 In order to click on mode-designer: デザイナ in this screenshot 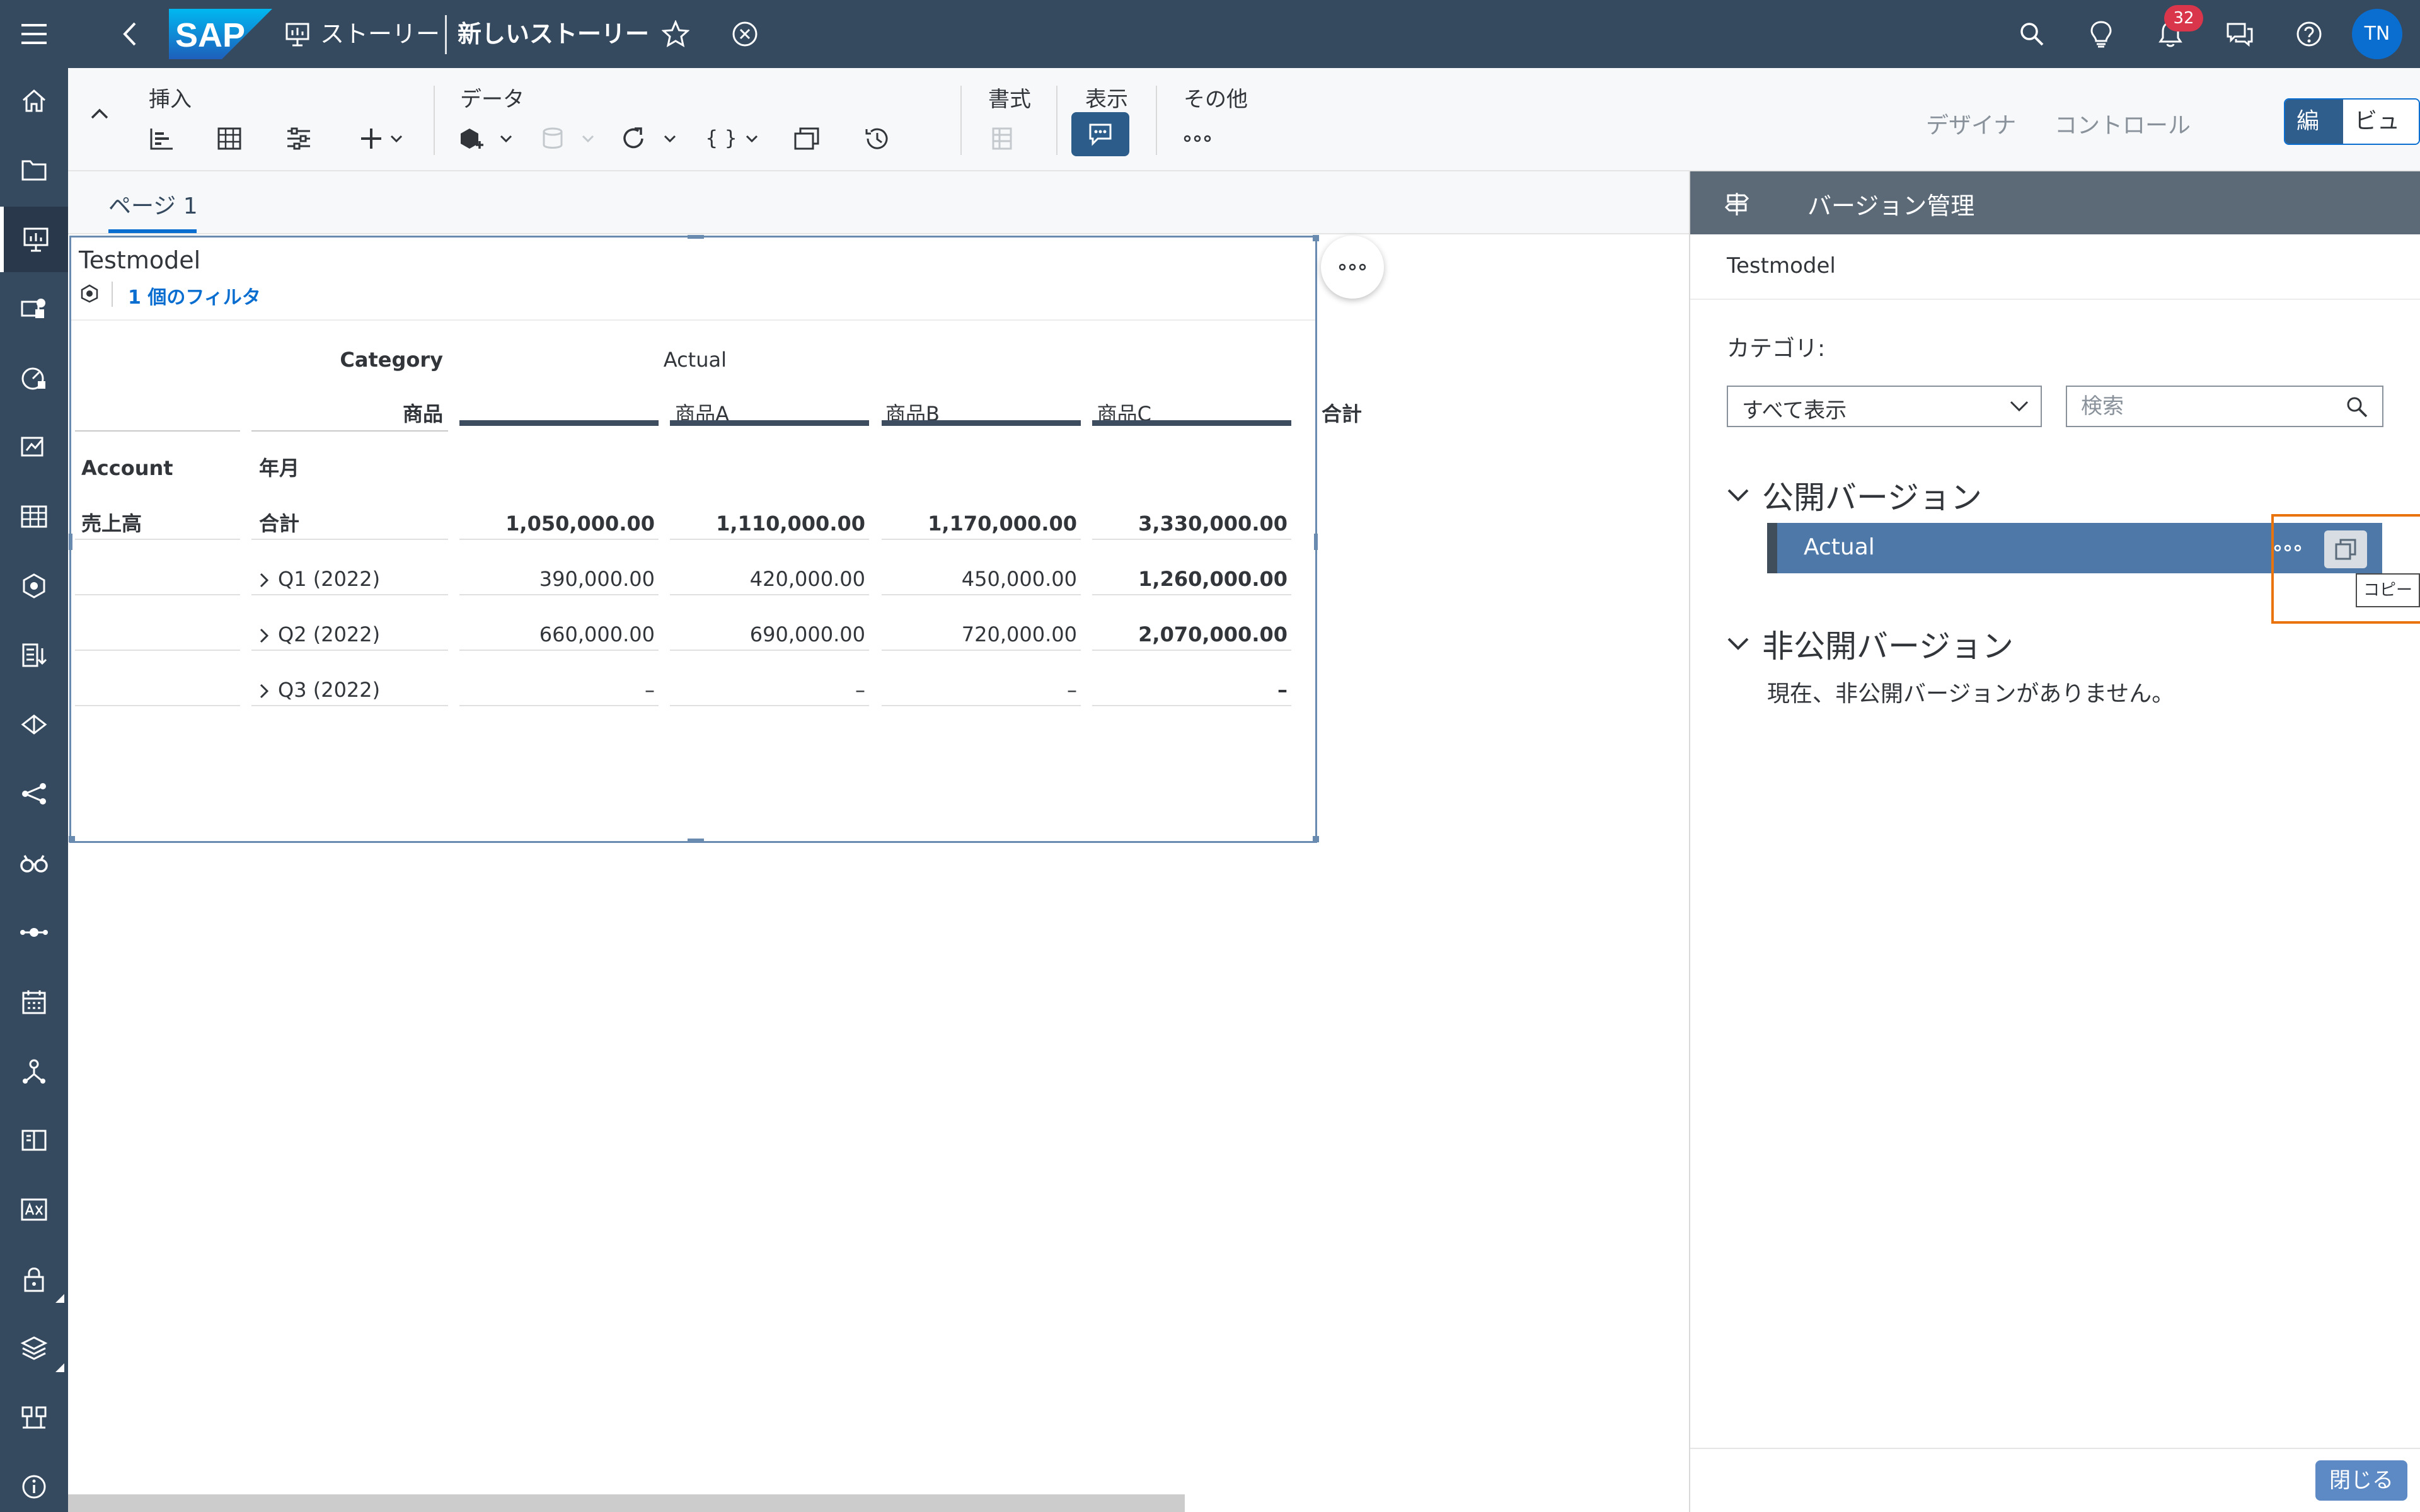, I will do `click(1971, 123)`.